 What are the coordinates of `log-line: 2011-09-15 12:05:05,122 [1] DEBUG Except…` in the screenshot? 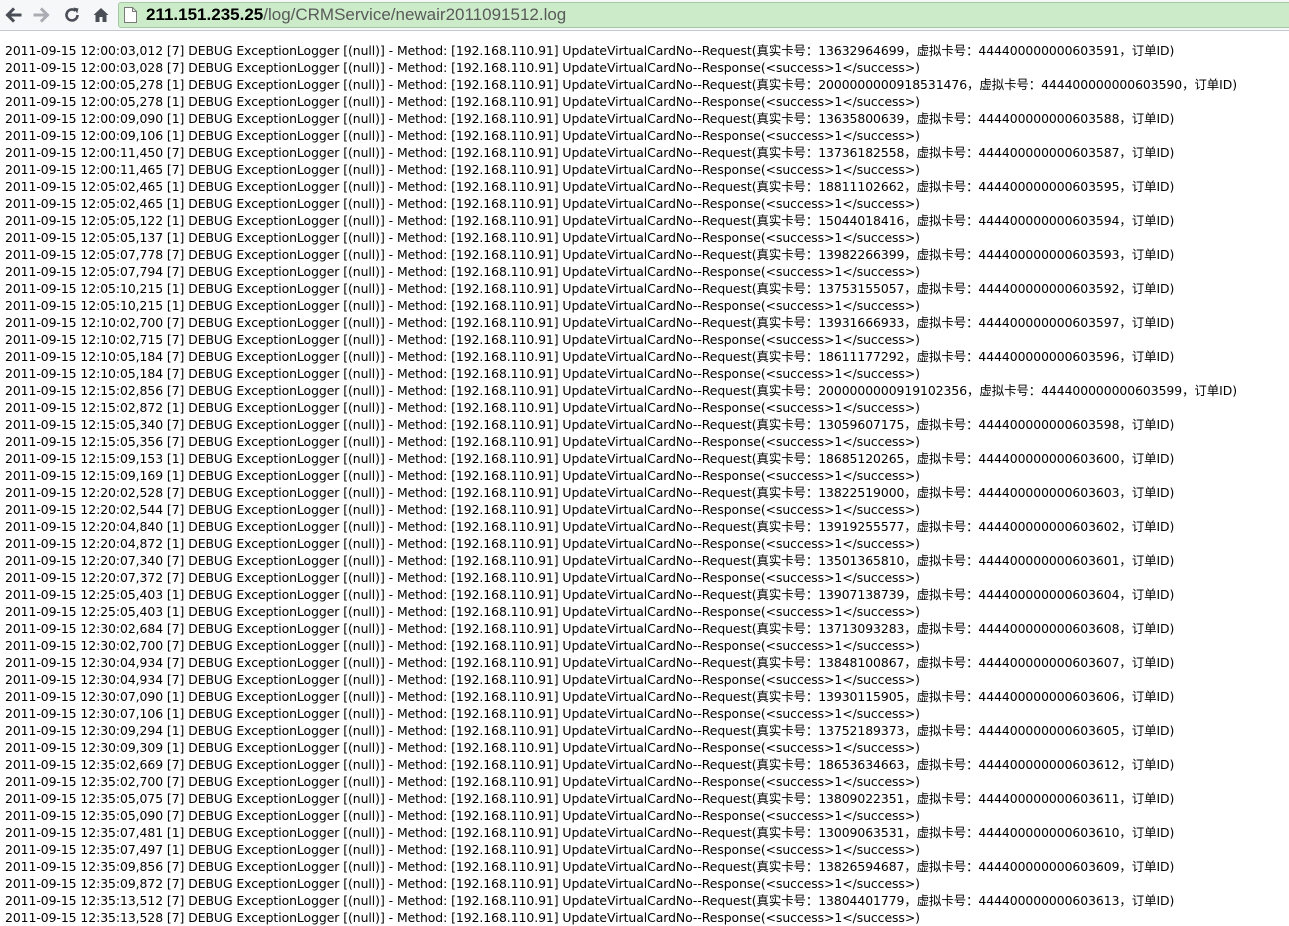 It's located at (590, 220).